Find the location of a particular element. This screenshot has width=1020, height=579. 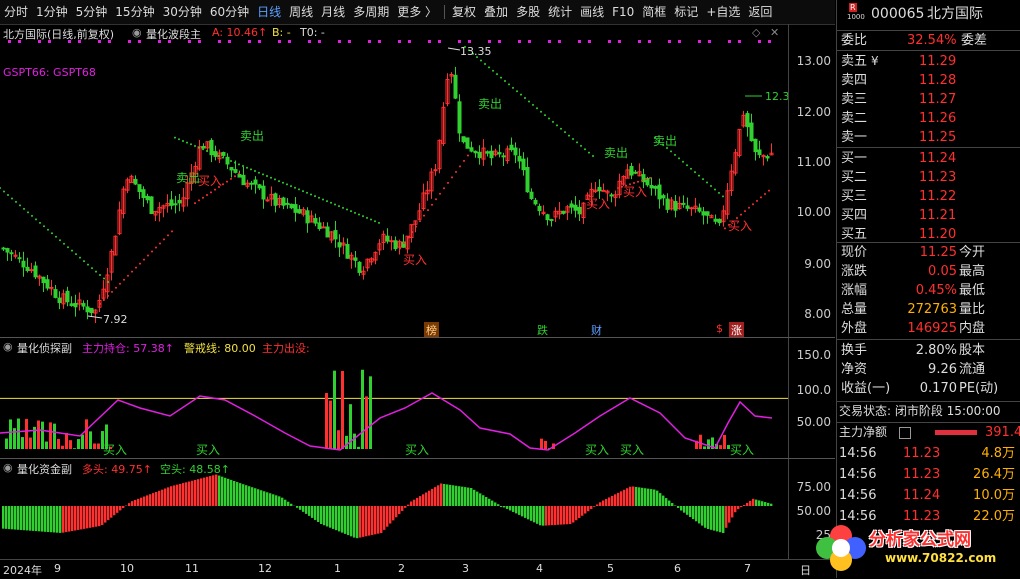

net-flow-value: 391.4 is located at coordinates (1002, 432).